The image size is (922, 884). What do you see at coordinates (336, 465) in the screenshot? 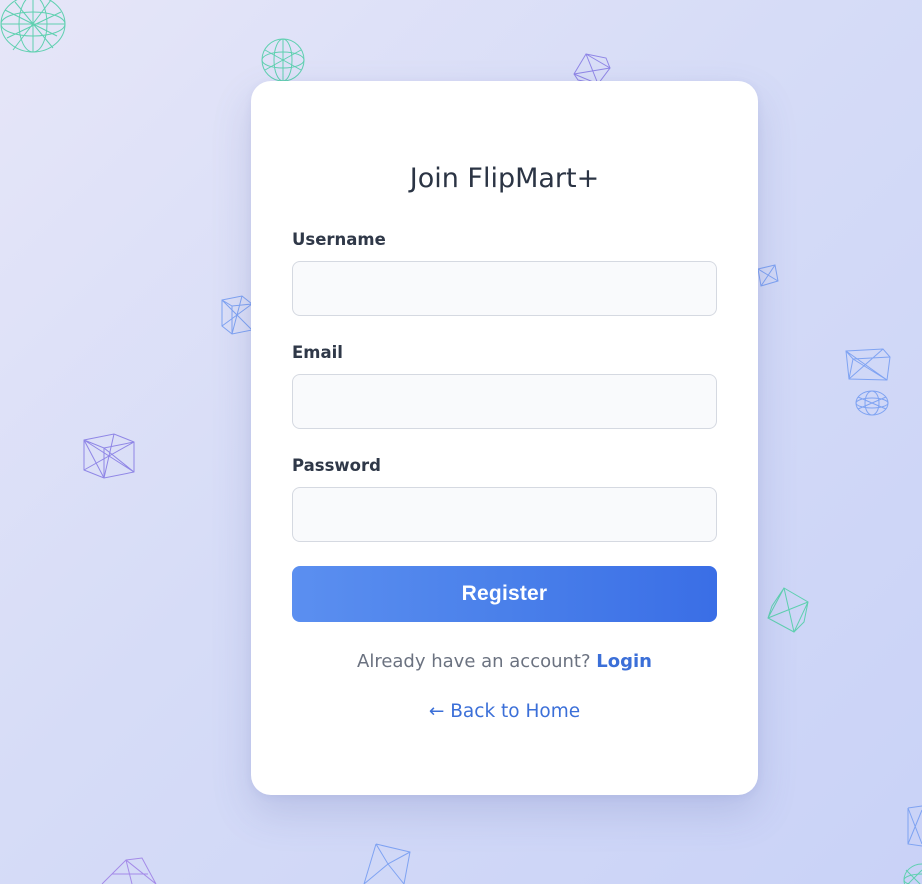
I see `password-label: Password` at bounding box center [336, 465].